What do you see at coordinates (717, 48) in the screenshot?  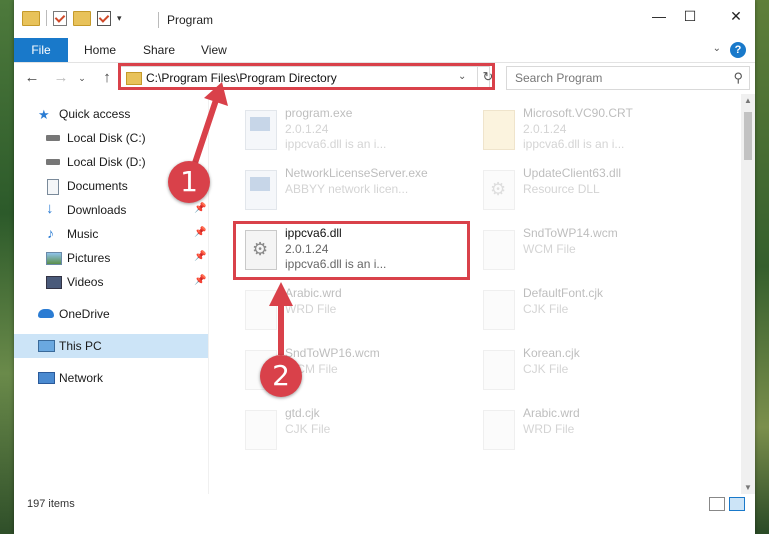 I see `expand-ribbon-icon: ⌄` at bounding box center [717, 48].